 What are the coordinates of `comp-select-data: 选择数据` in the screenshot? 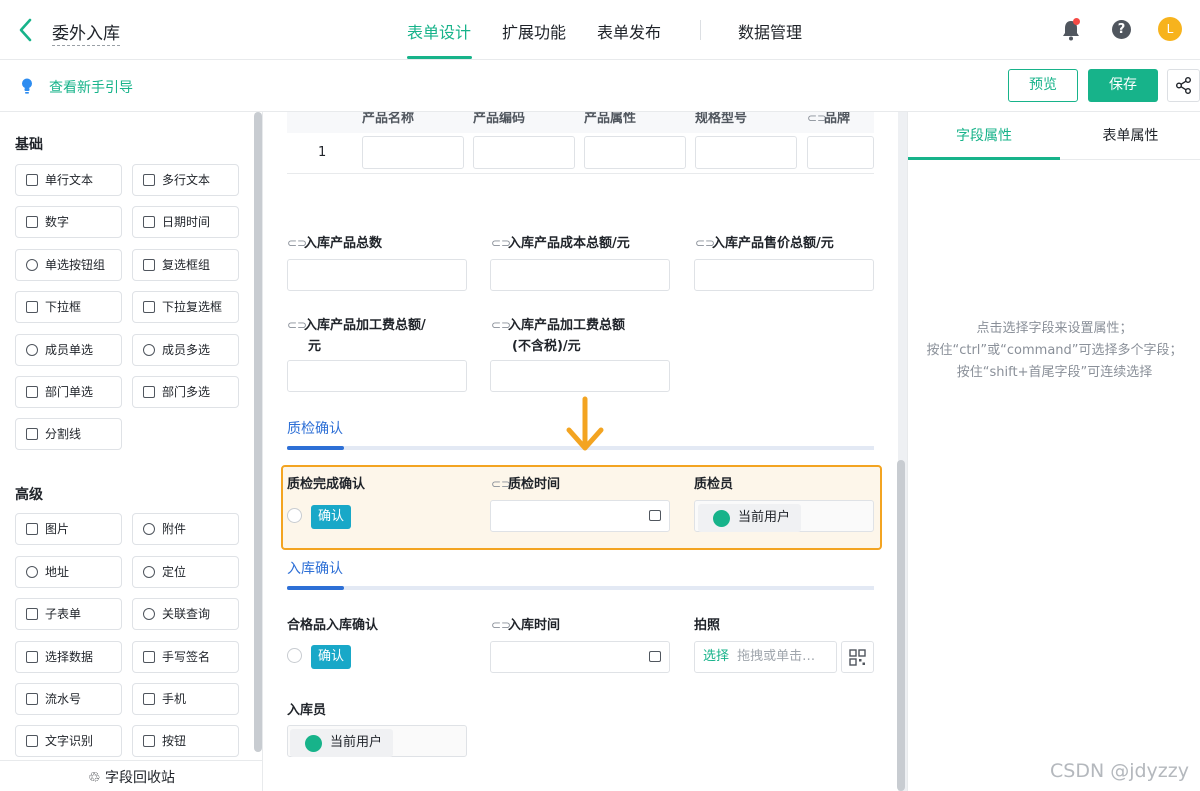 It's located at (68, 657).